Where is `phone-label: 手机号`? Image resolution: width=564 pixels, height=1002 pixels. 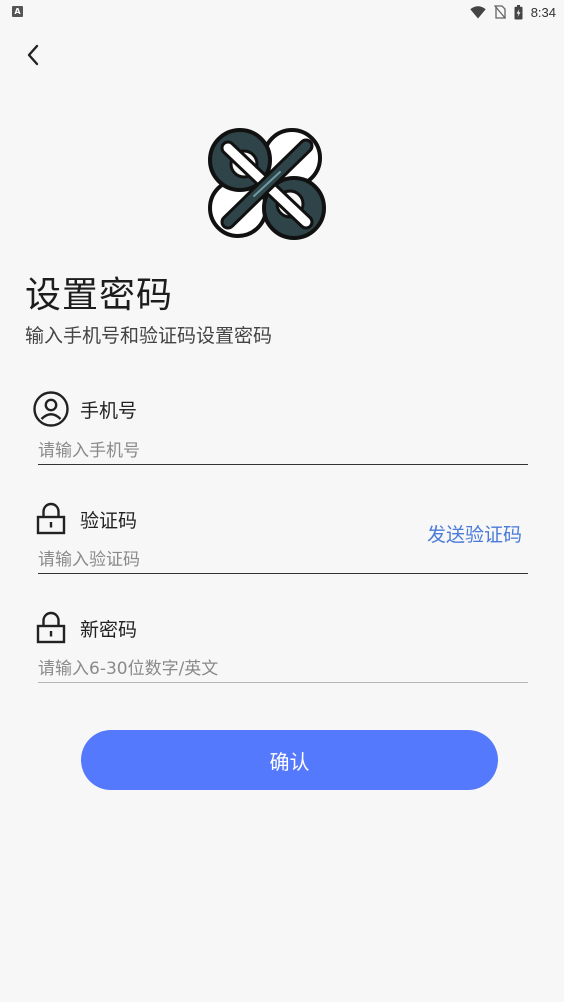
phone-label: 手机号 is located at coordinates (109, 410).